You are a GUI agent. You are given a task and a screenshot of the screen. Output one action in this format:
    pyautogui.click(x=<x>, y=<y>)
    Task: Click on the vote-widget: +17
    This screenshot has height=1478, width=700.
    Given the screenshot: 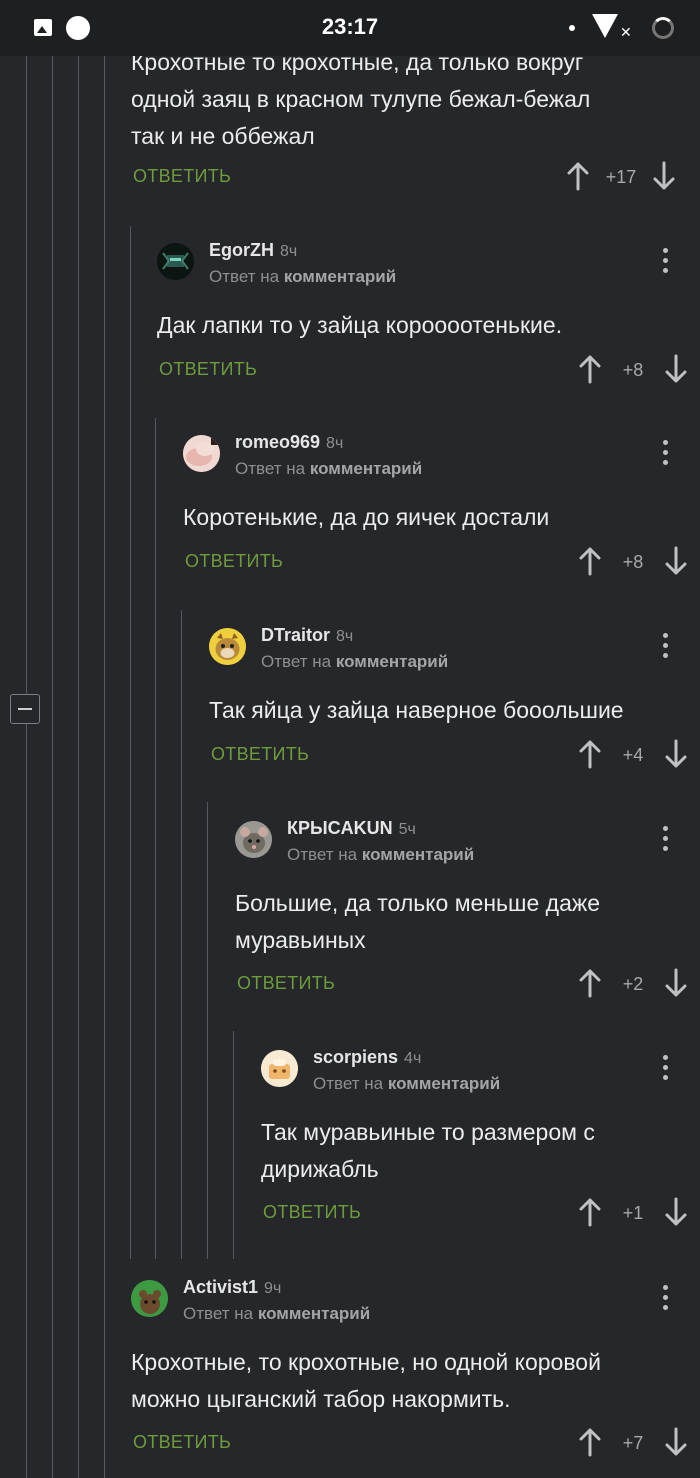 What is the action you would take?
    pyautogui.click(x=621, y=178)
    